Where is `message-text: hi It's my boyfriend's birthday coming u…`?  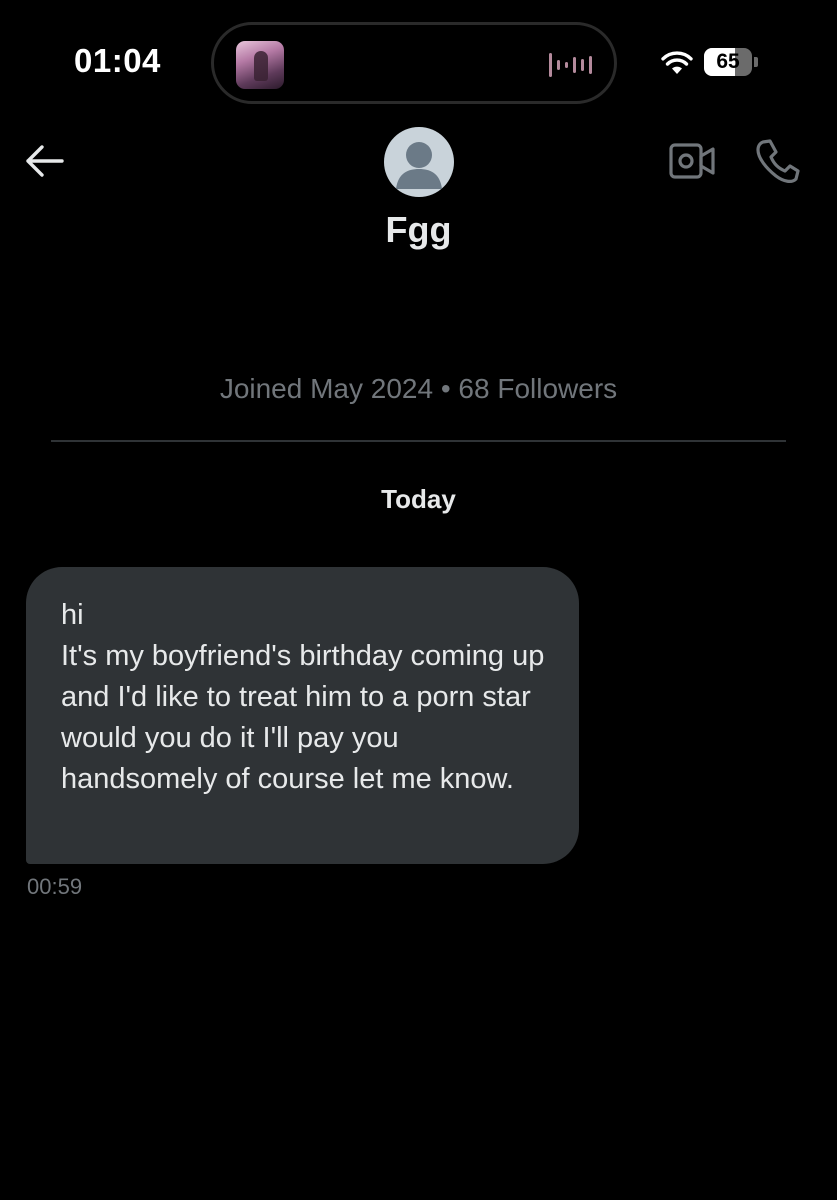 message-text: hi It's my boyfriend's birthday coming u… is located at coordinates (303, 697).